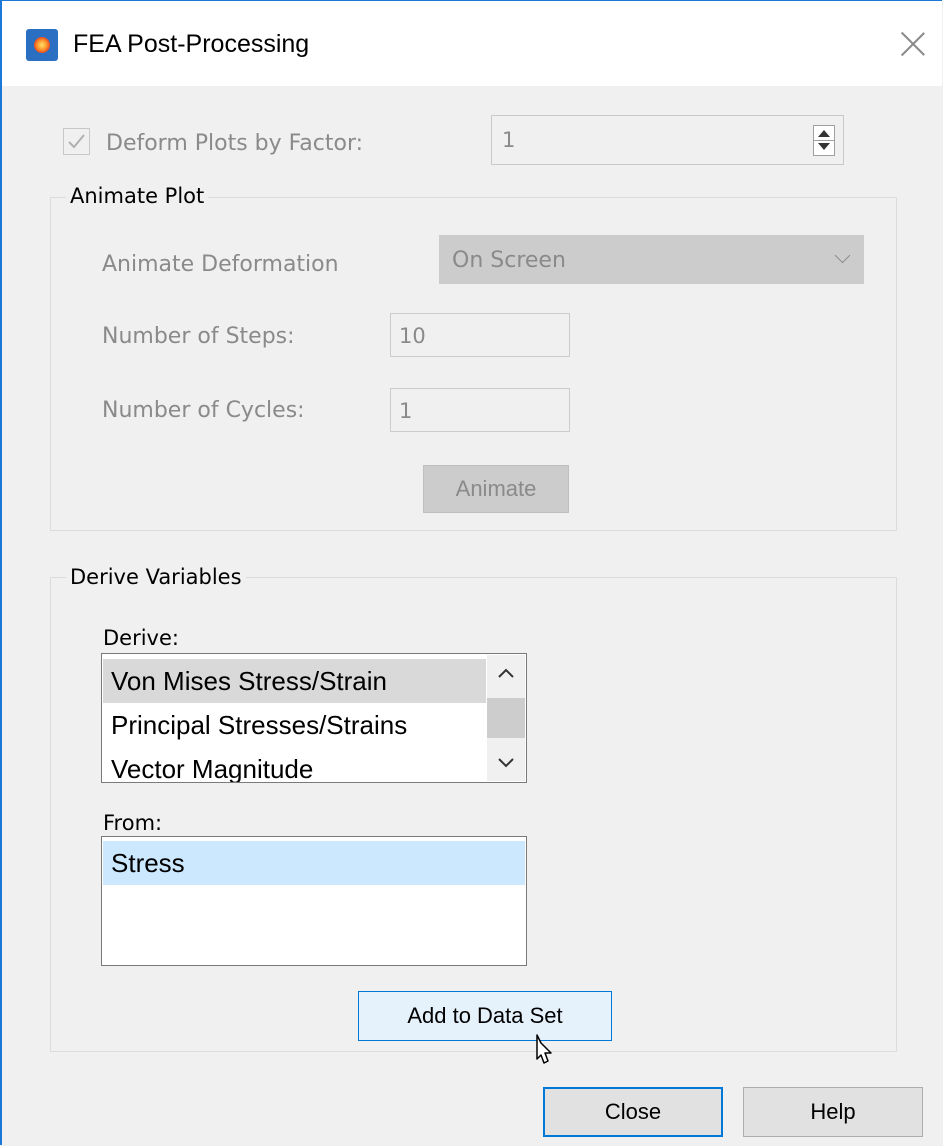 This screenshot has height=1146, width=943. Describe the element at coordinates (191, 44) in the screenshot. I see `window-title: FEA Post-Processing` at that location.